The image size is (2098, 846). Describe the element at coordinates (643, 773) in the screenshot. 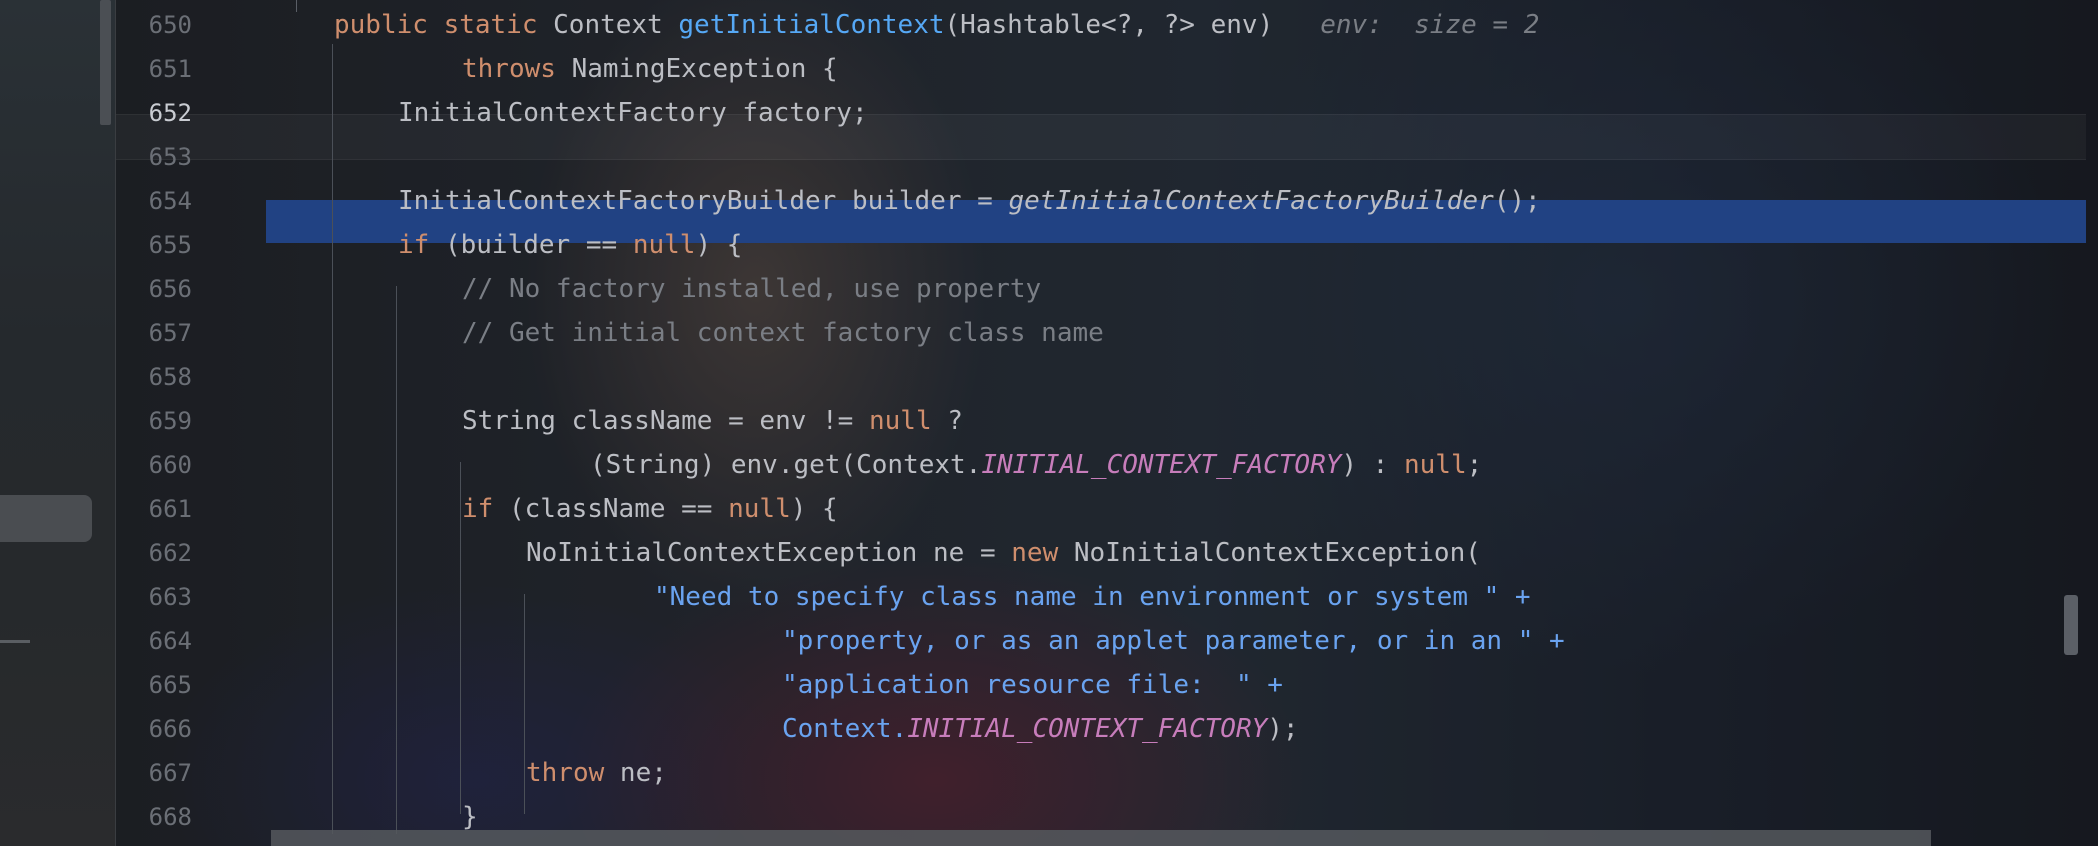

I see `code-token: ne;` at that location.